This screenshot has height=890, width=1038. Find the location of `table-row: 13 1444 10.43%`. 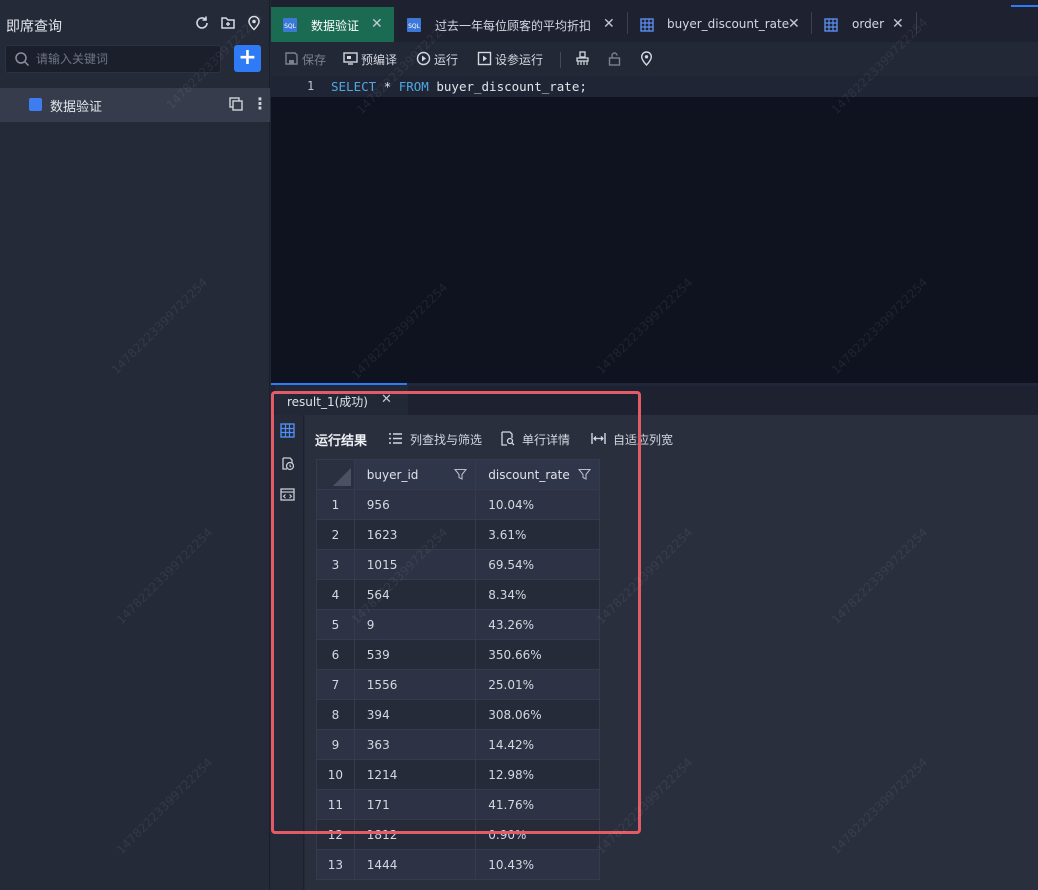

table-row: 13 1444 10.43% is located at coordinates (458, 864).